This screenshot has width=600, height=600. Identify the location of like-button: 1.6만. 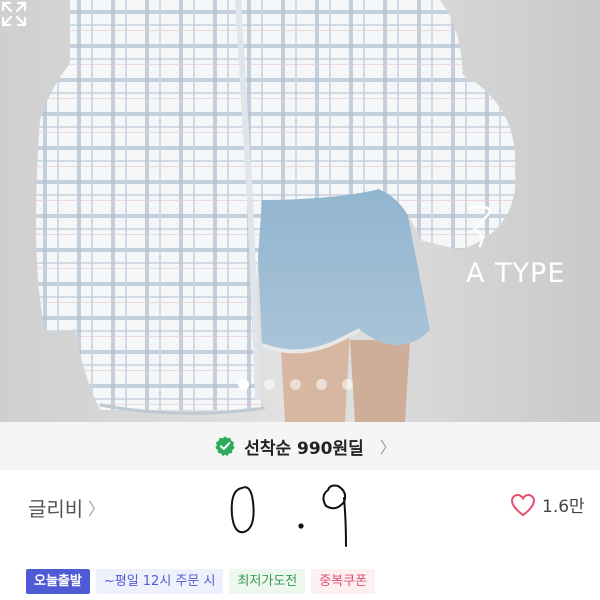
(547, 504).